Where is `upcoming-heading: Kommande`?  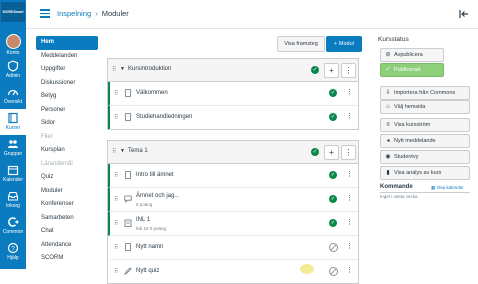
upcoming-heading: Kommande is located at coordinates (396, 187).